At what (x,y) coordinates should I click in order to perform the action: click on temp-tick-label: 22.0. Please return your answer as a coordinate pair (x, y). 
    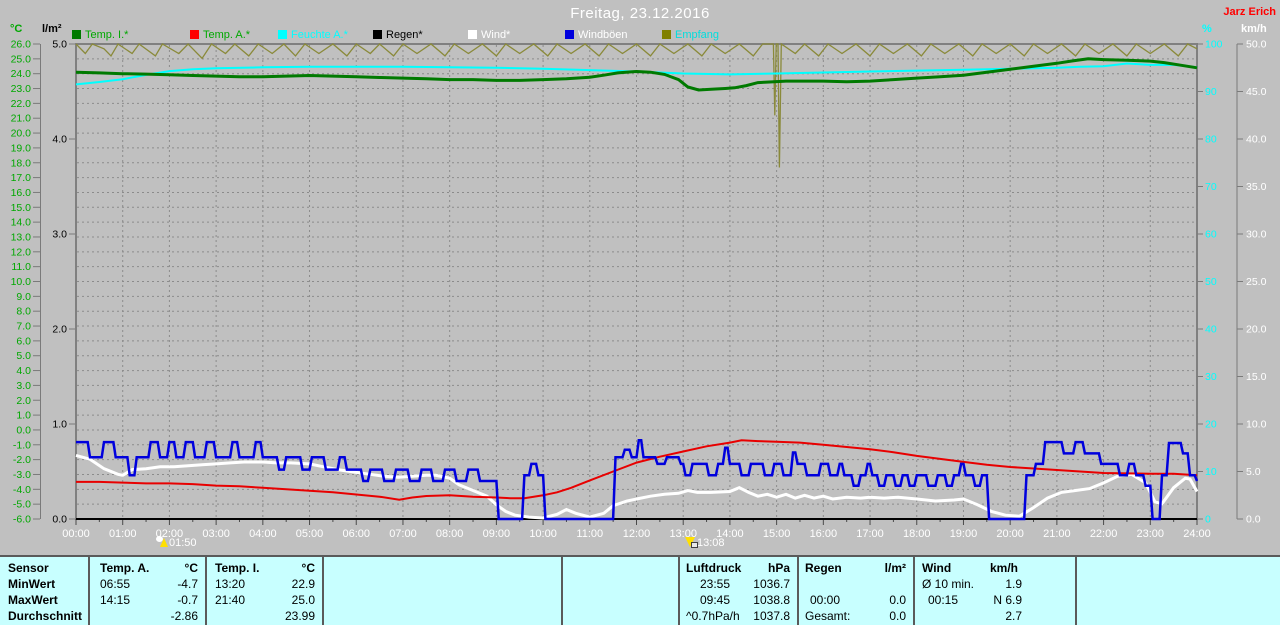
    Looking at the image, I should click on (21, 104).